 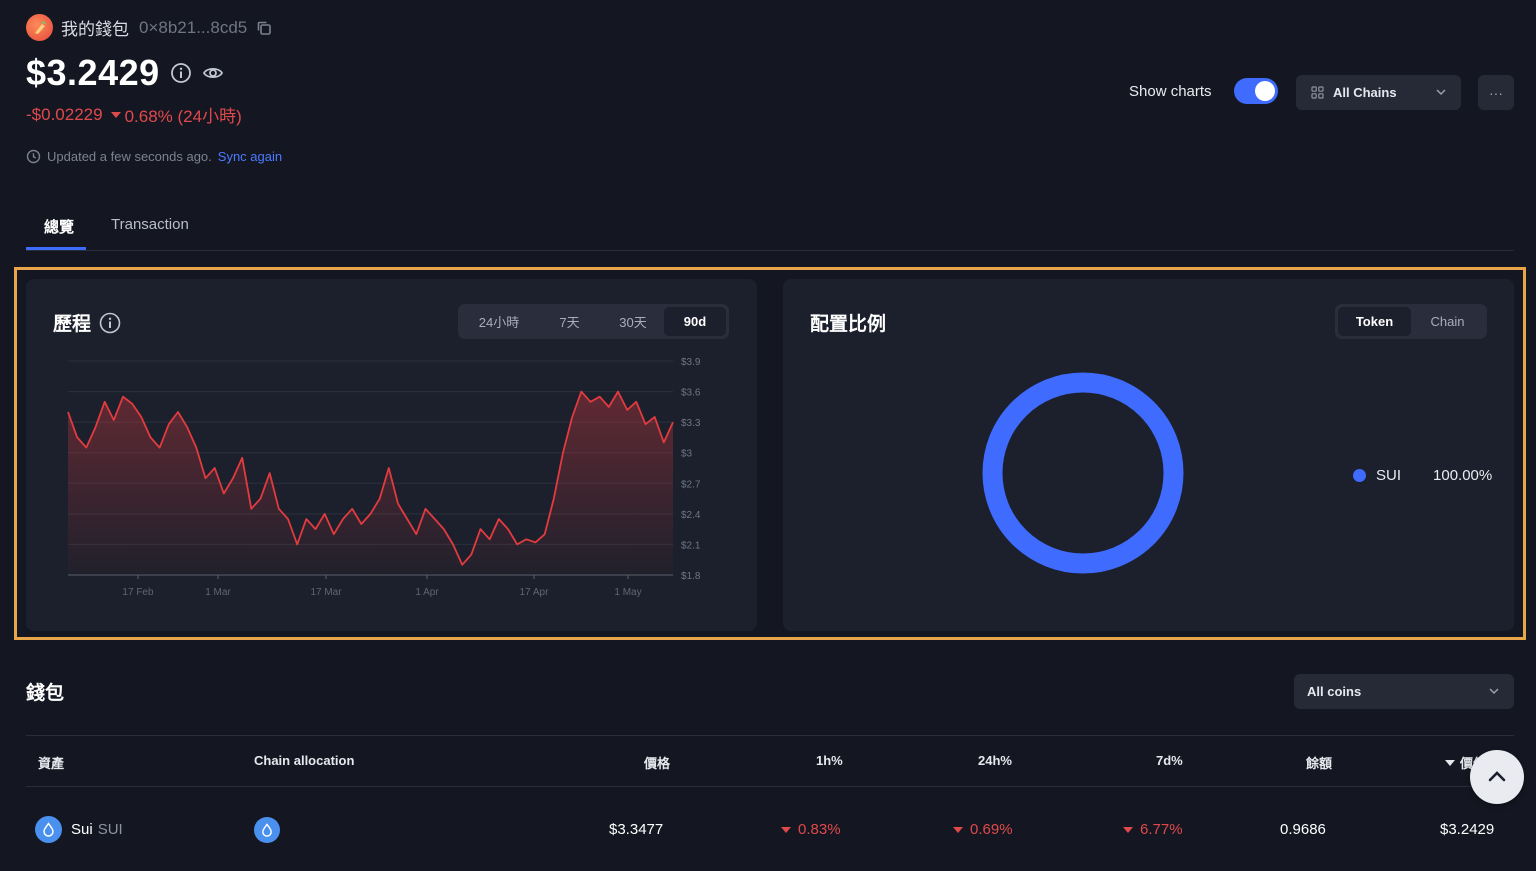 I want to click on x-tick-label: 17 Mar, so click(x=326, y=592).